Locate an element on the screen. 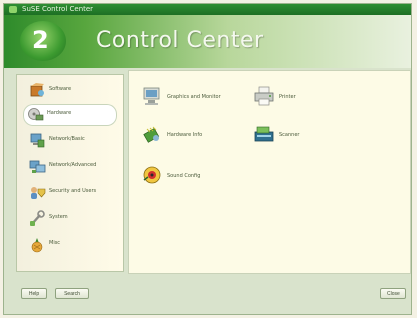 The width and height of the screenshot is (417, 318). footer-bar: Help Search Close is located at coordinates (207, 295).